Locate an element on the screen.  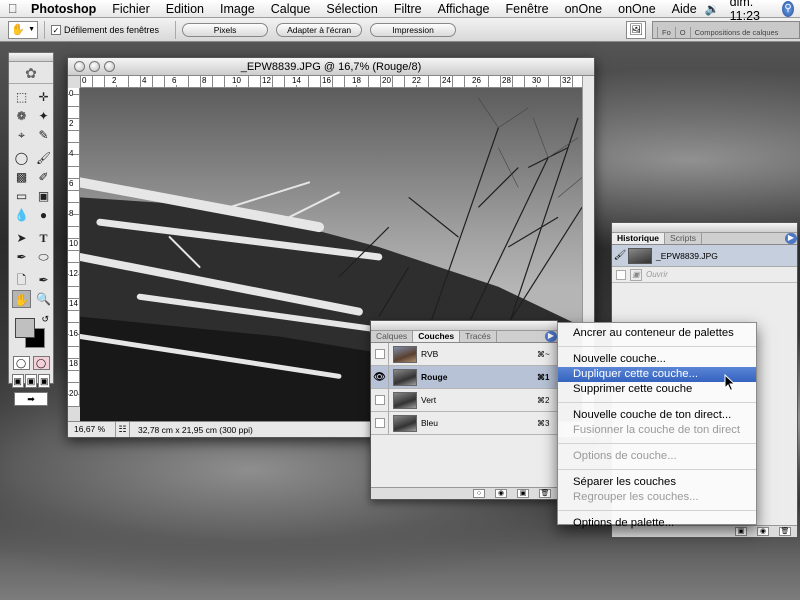
scroll-all-windows-checkbox: ✓ is located at coordinates (56, 29).